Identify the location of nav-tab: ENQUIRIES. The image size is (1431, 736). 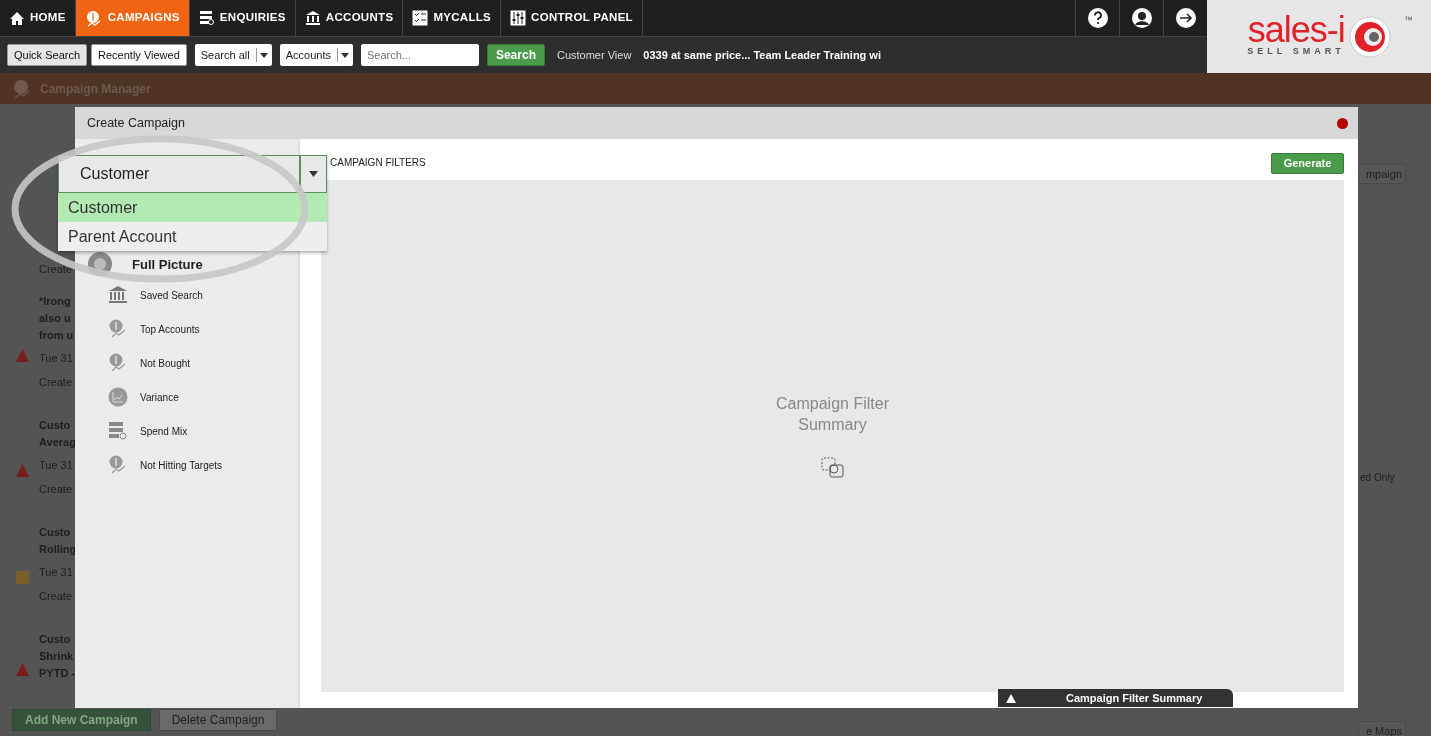
(242, 18).